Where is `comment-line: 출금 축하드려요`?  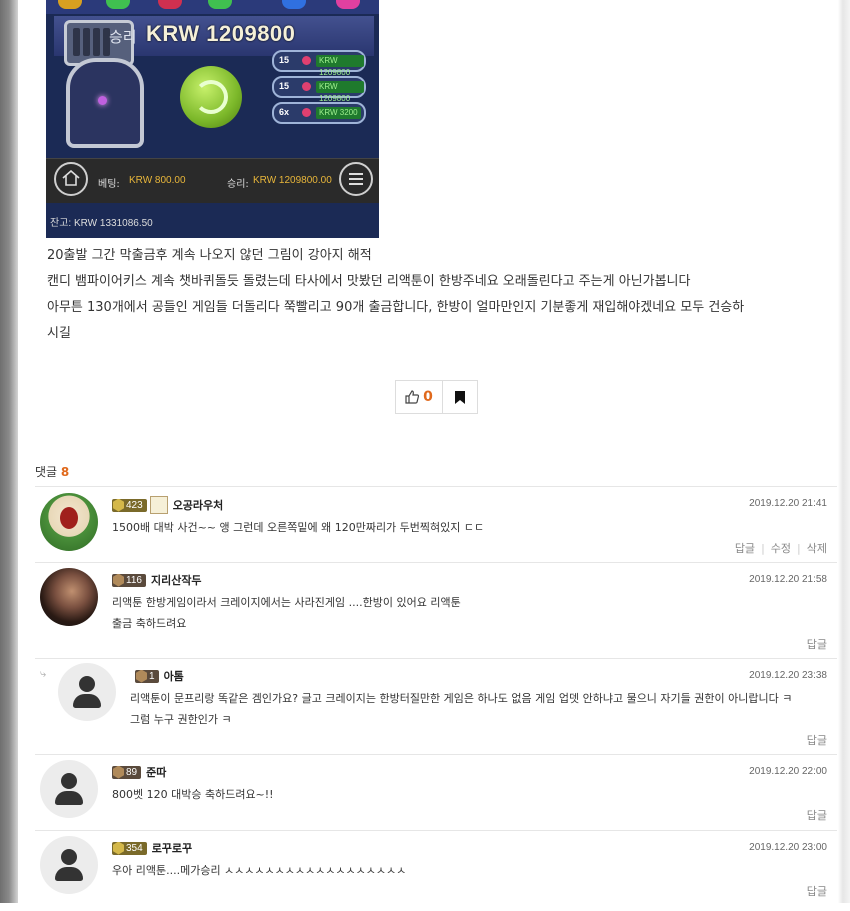
comment-line: 출금 축하드려요 is located at coordinates (149, 623).